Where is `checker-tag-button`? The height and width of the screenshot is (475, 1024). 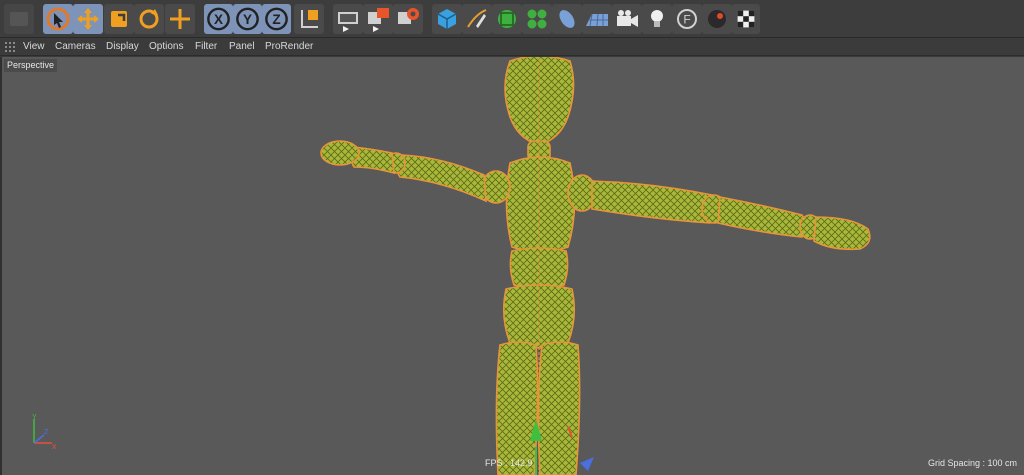
checker-tag-button is located at coordinates (746, 19).